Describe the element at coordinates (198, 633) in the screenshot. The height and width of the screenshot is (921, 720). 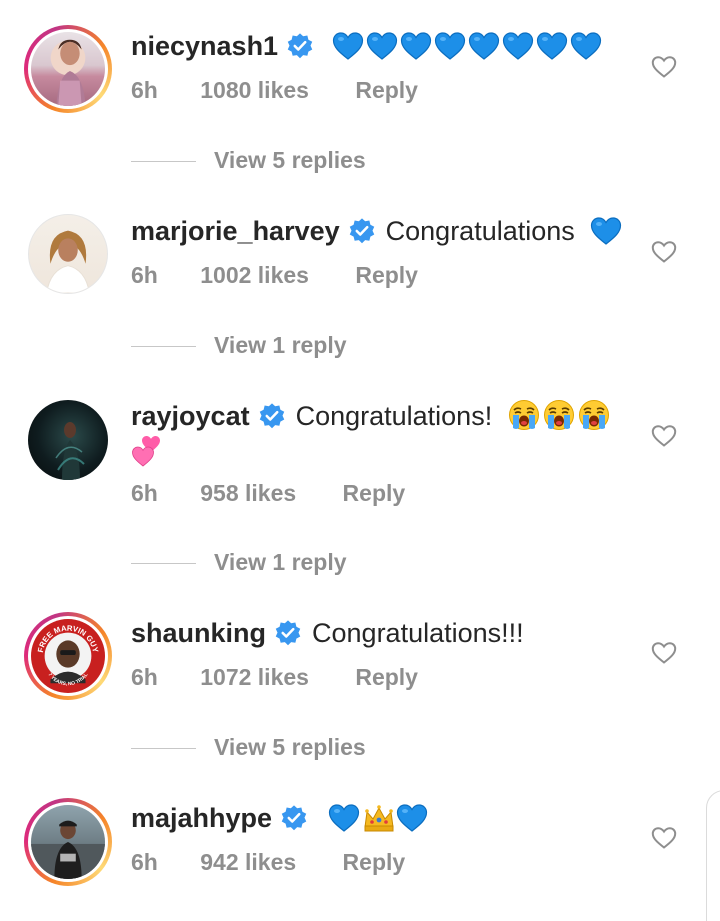
I see `username: shaunking` at that location.